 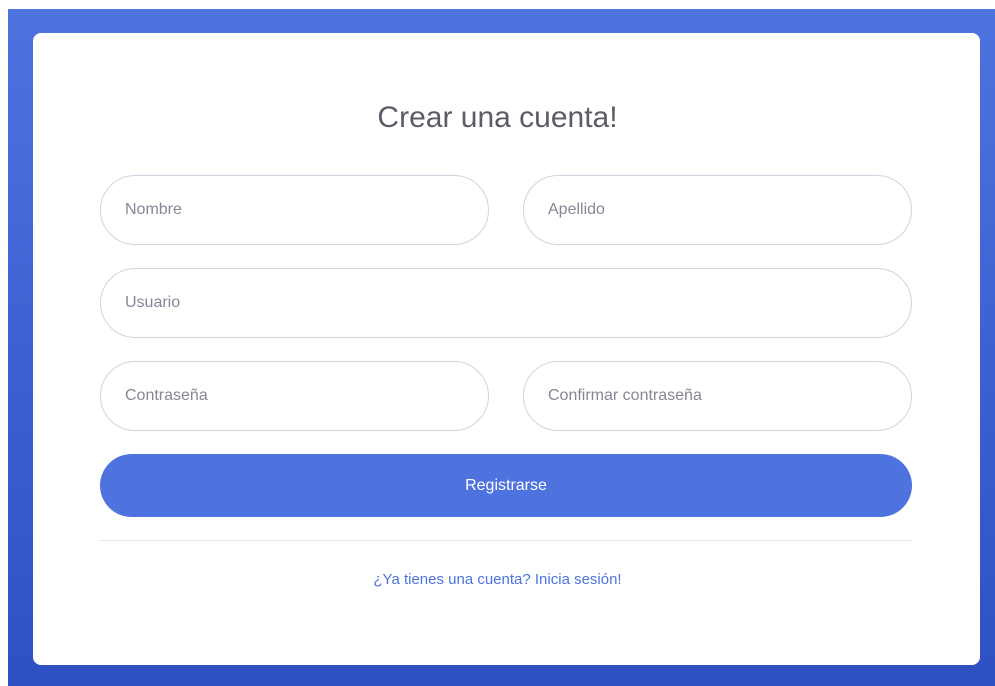 I want to click on password-field, so click(x=294, y=396).